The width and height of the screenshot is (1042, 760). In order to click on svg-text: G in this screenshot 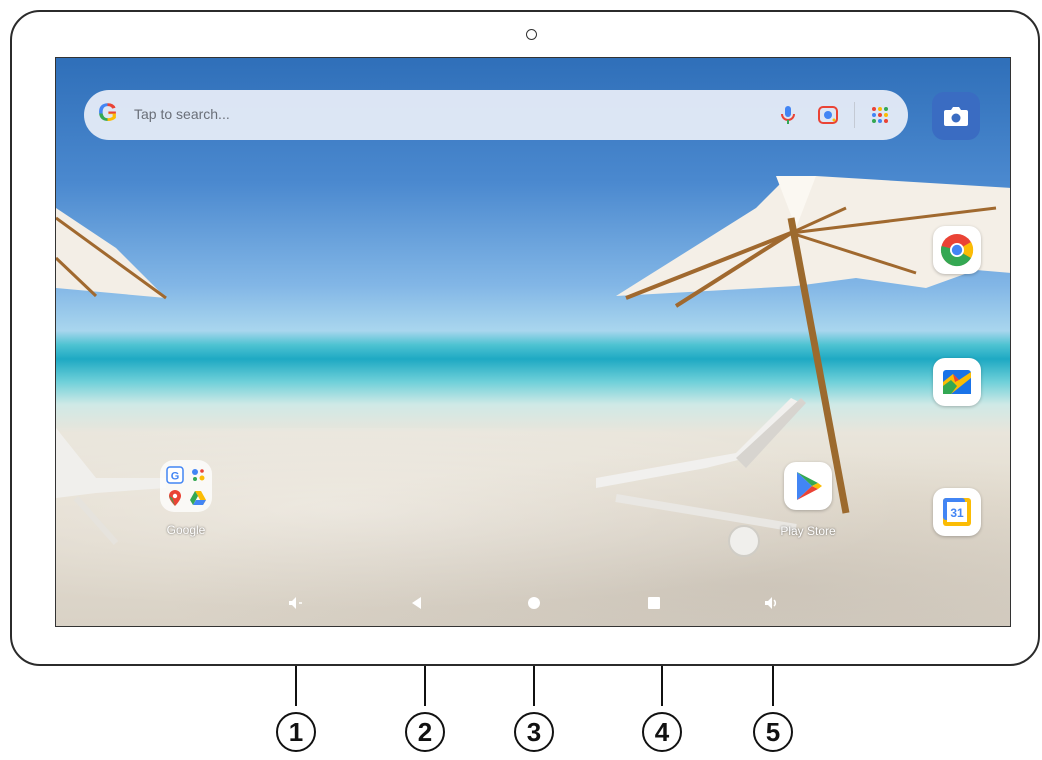, I will do `click(174, 476)`.